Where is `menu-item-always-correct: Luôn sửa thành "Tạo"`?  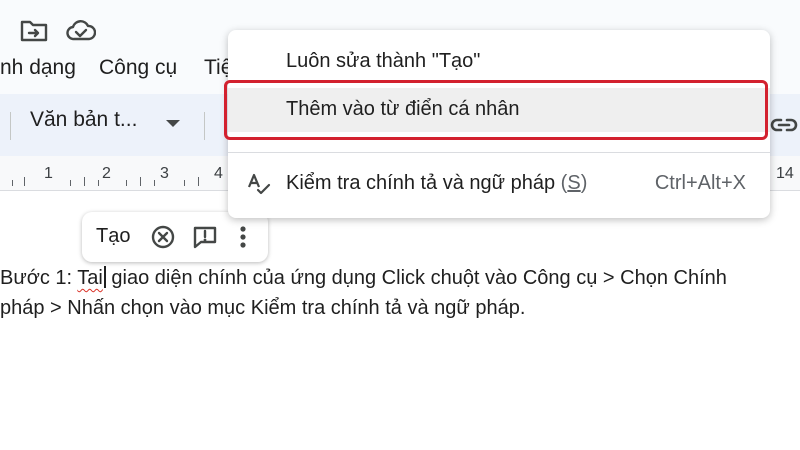
menu-item-always-correct: Luôn sửa thành "Tạo" is located at coordinates (499, 62).